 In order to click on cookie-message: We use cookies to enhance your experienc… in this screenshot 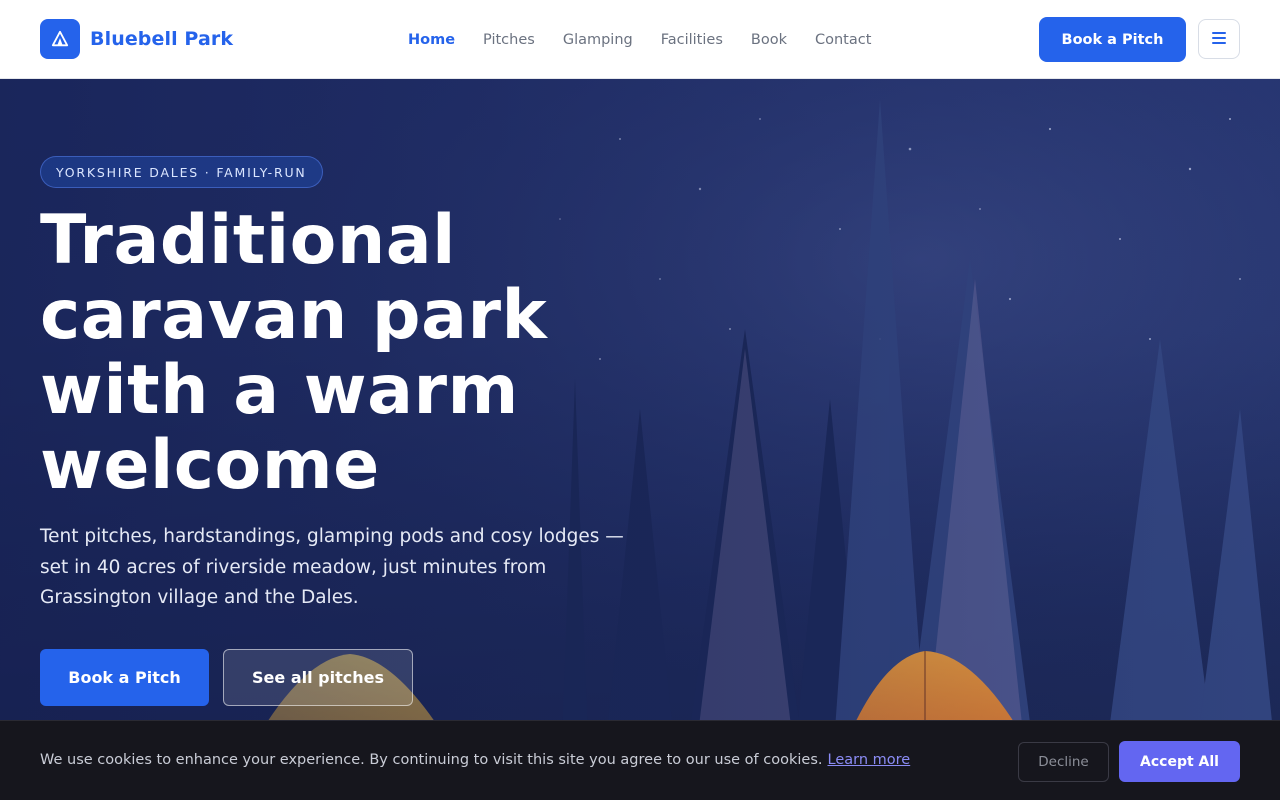, I will do `click(431, 760)`.